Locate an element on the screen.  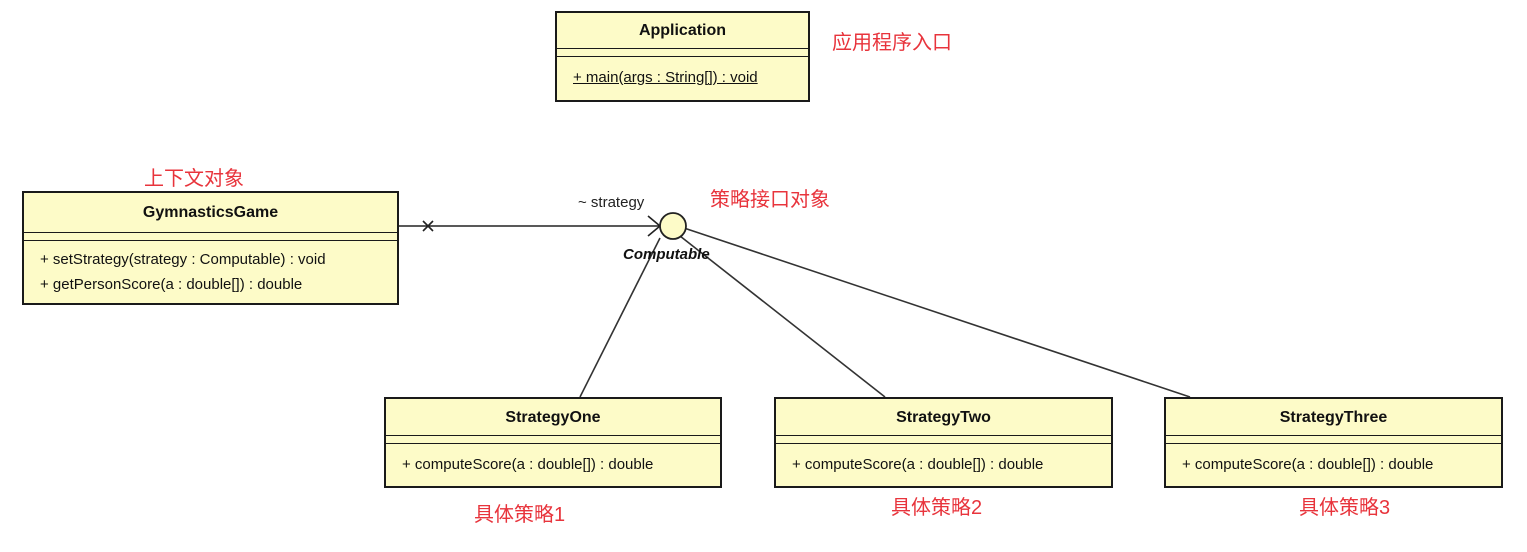
realization-line-strategy-three is located at coordinates (937, 312).